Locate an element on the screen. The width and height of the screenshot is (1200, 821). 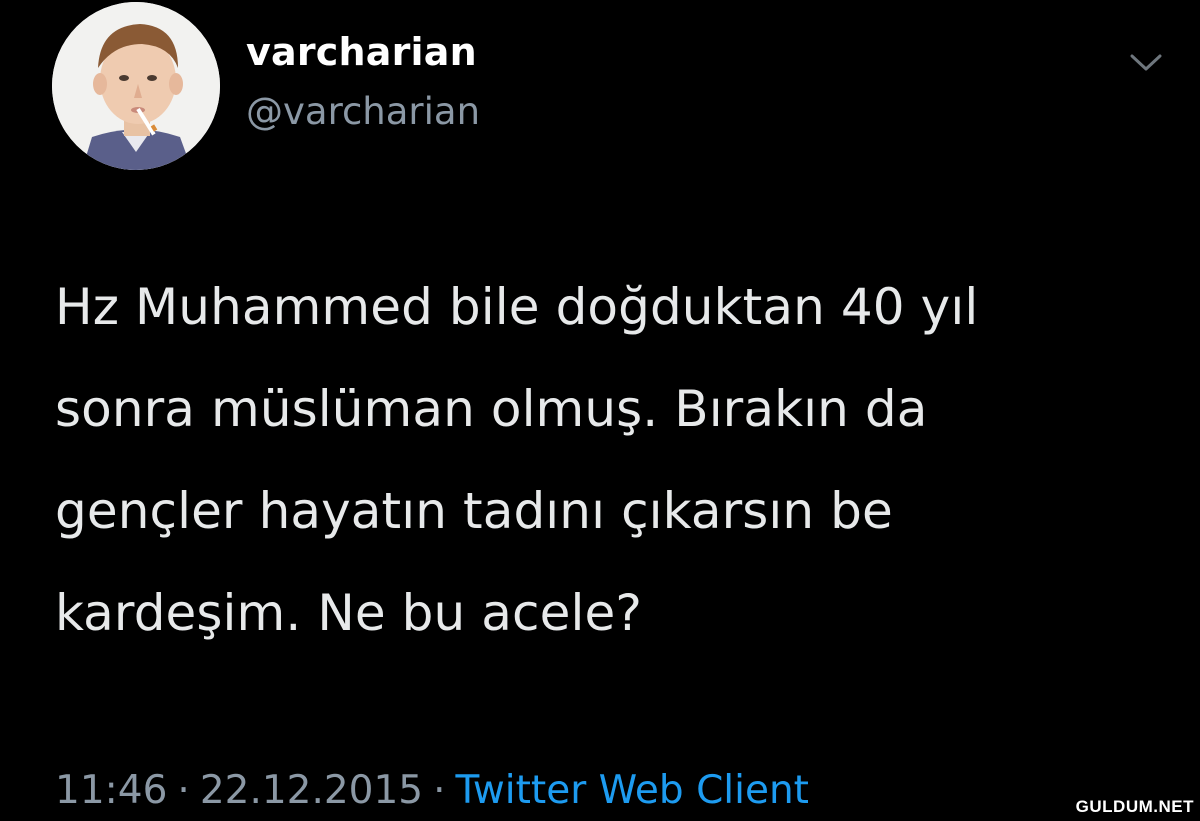
tweet-metadata: 11:46 · 22.12.2015 · Twitter Web Client is located at coordinates (432, 790).